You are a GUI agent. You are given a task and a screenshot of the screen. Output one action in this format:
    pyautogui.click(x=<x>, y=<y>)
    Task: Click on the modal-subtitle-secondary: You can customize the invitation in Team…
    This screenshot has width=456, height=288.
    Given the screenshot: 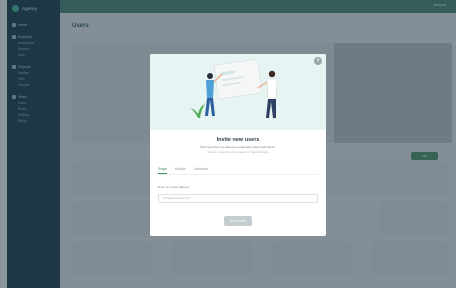 What is the action you would take?
    pyautogui.click(x=238, y=152)
    